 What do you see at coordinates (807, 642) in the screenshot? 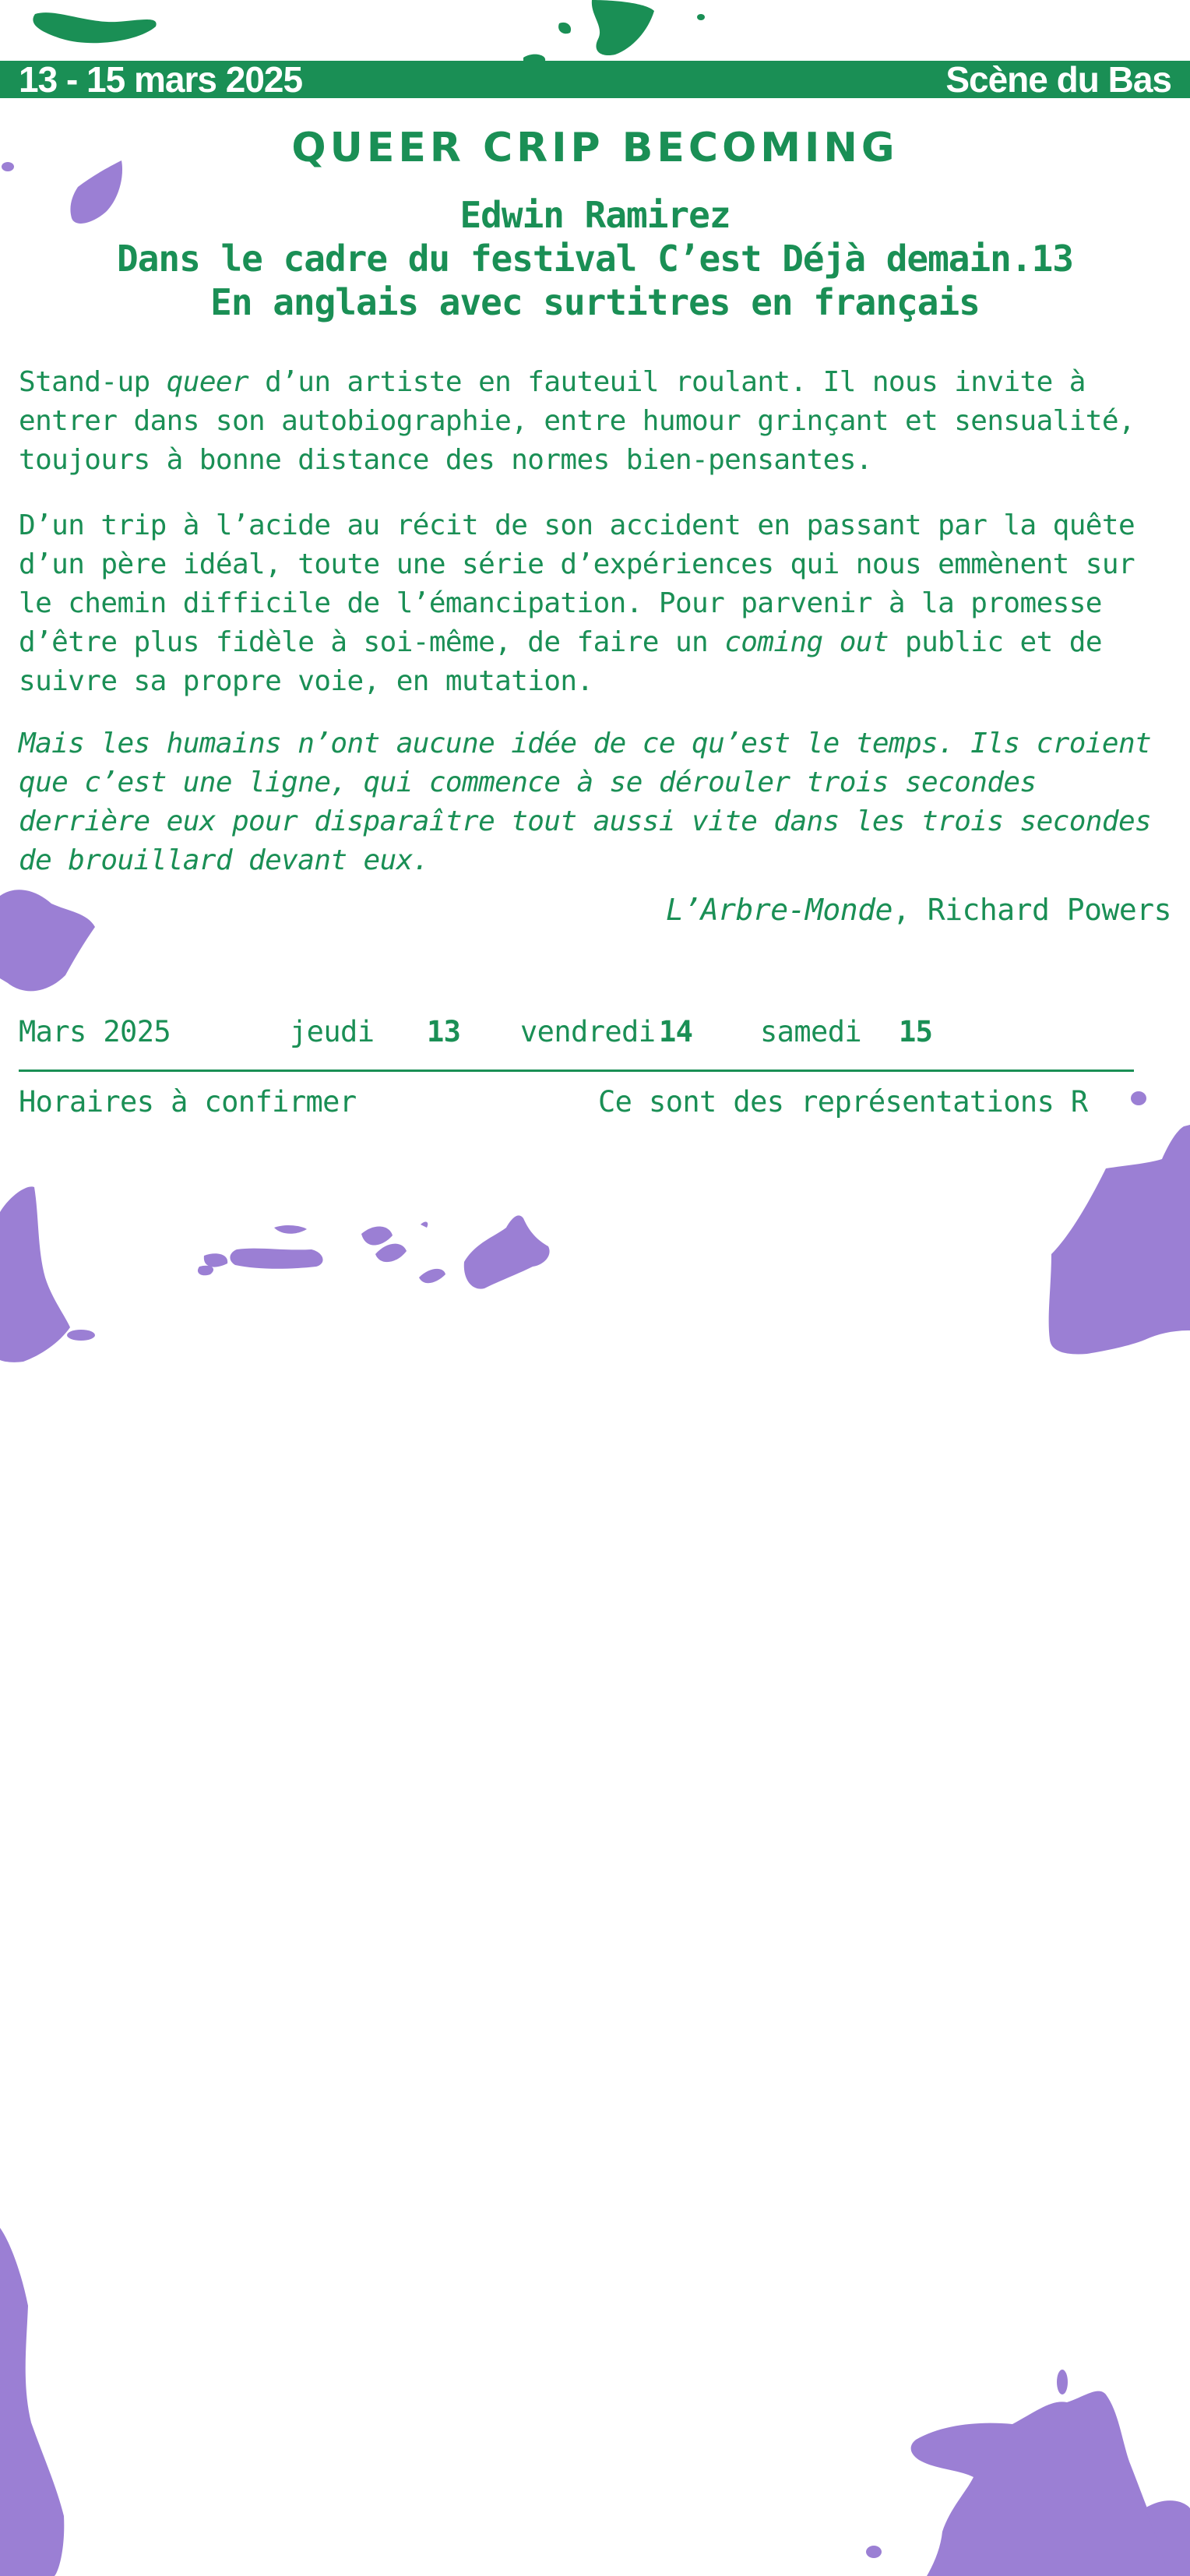
I see `p2-emphasis: coming out` at bounding box center [807, 642].